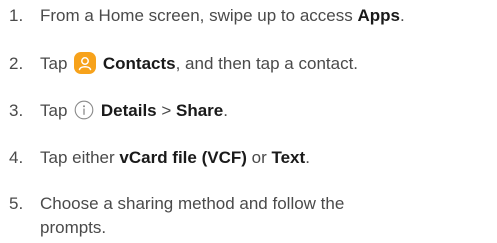 The width and height of the screenshot is (497, 243). Describe the element at coordinates (192, 203) in the screenshot. I see `step-text-line-1: Choose a sharing method and follow the` at that location.